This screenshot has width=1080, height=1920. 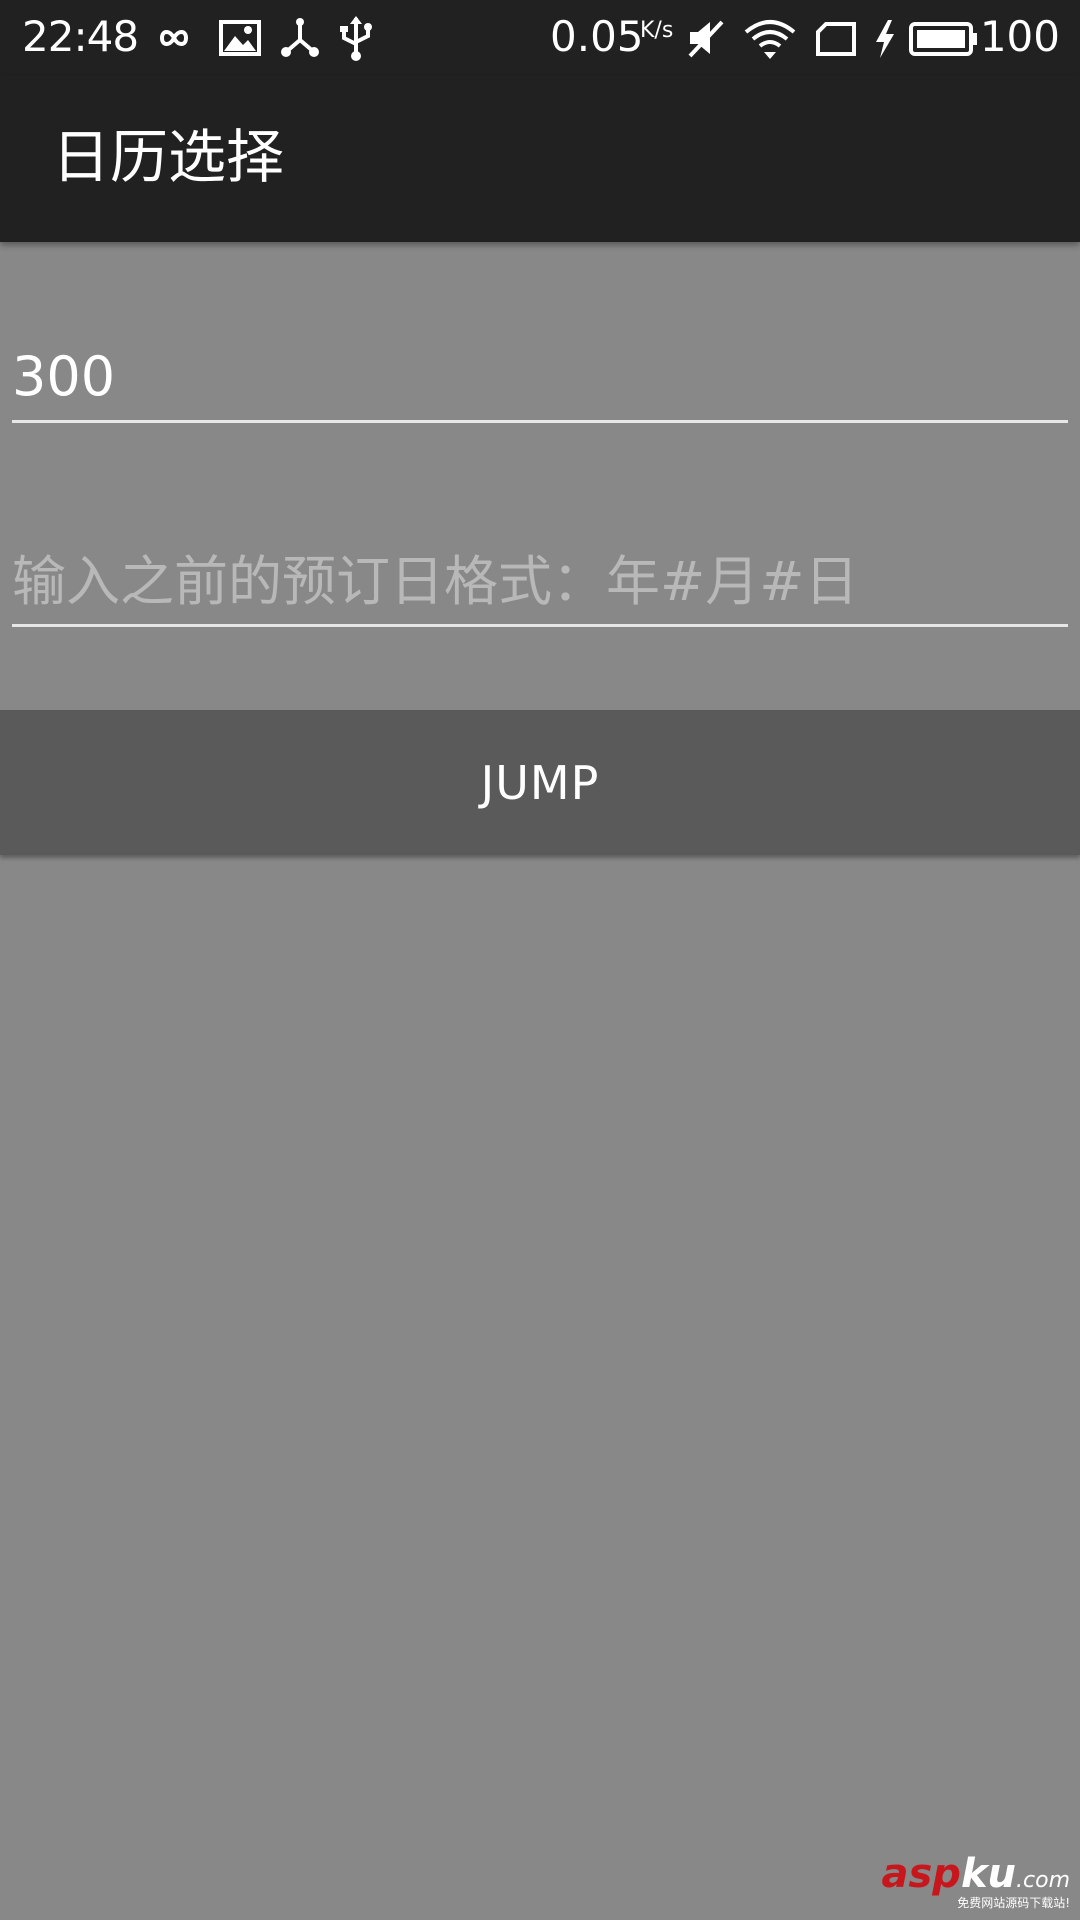 What do you see at coordinates (174, 38) in the screenshot?
I see `infinity-icon` at bounding box center [174, 38].